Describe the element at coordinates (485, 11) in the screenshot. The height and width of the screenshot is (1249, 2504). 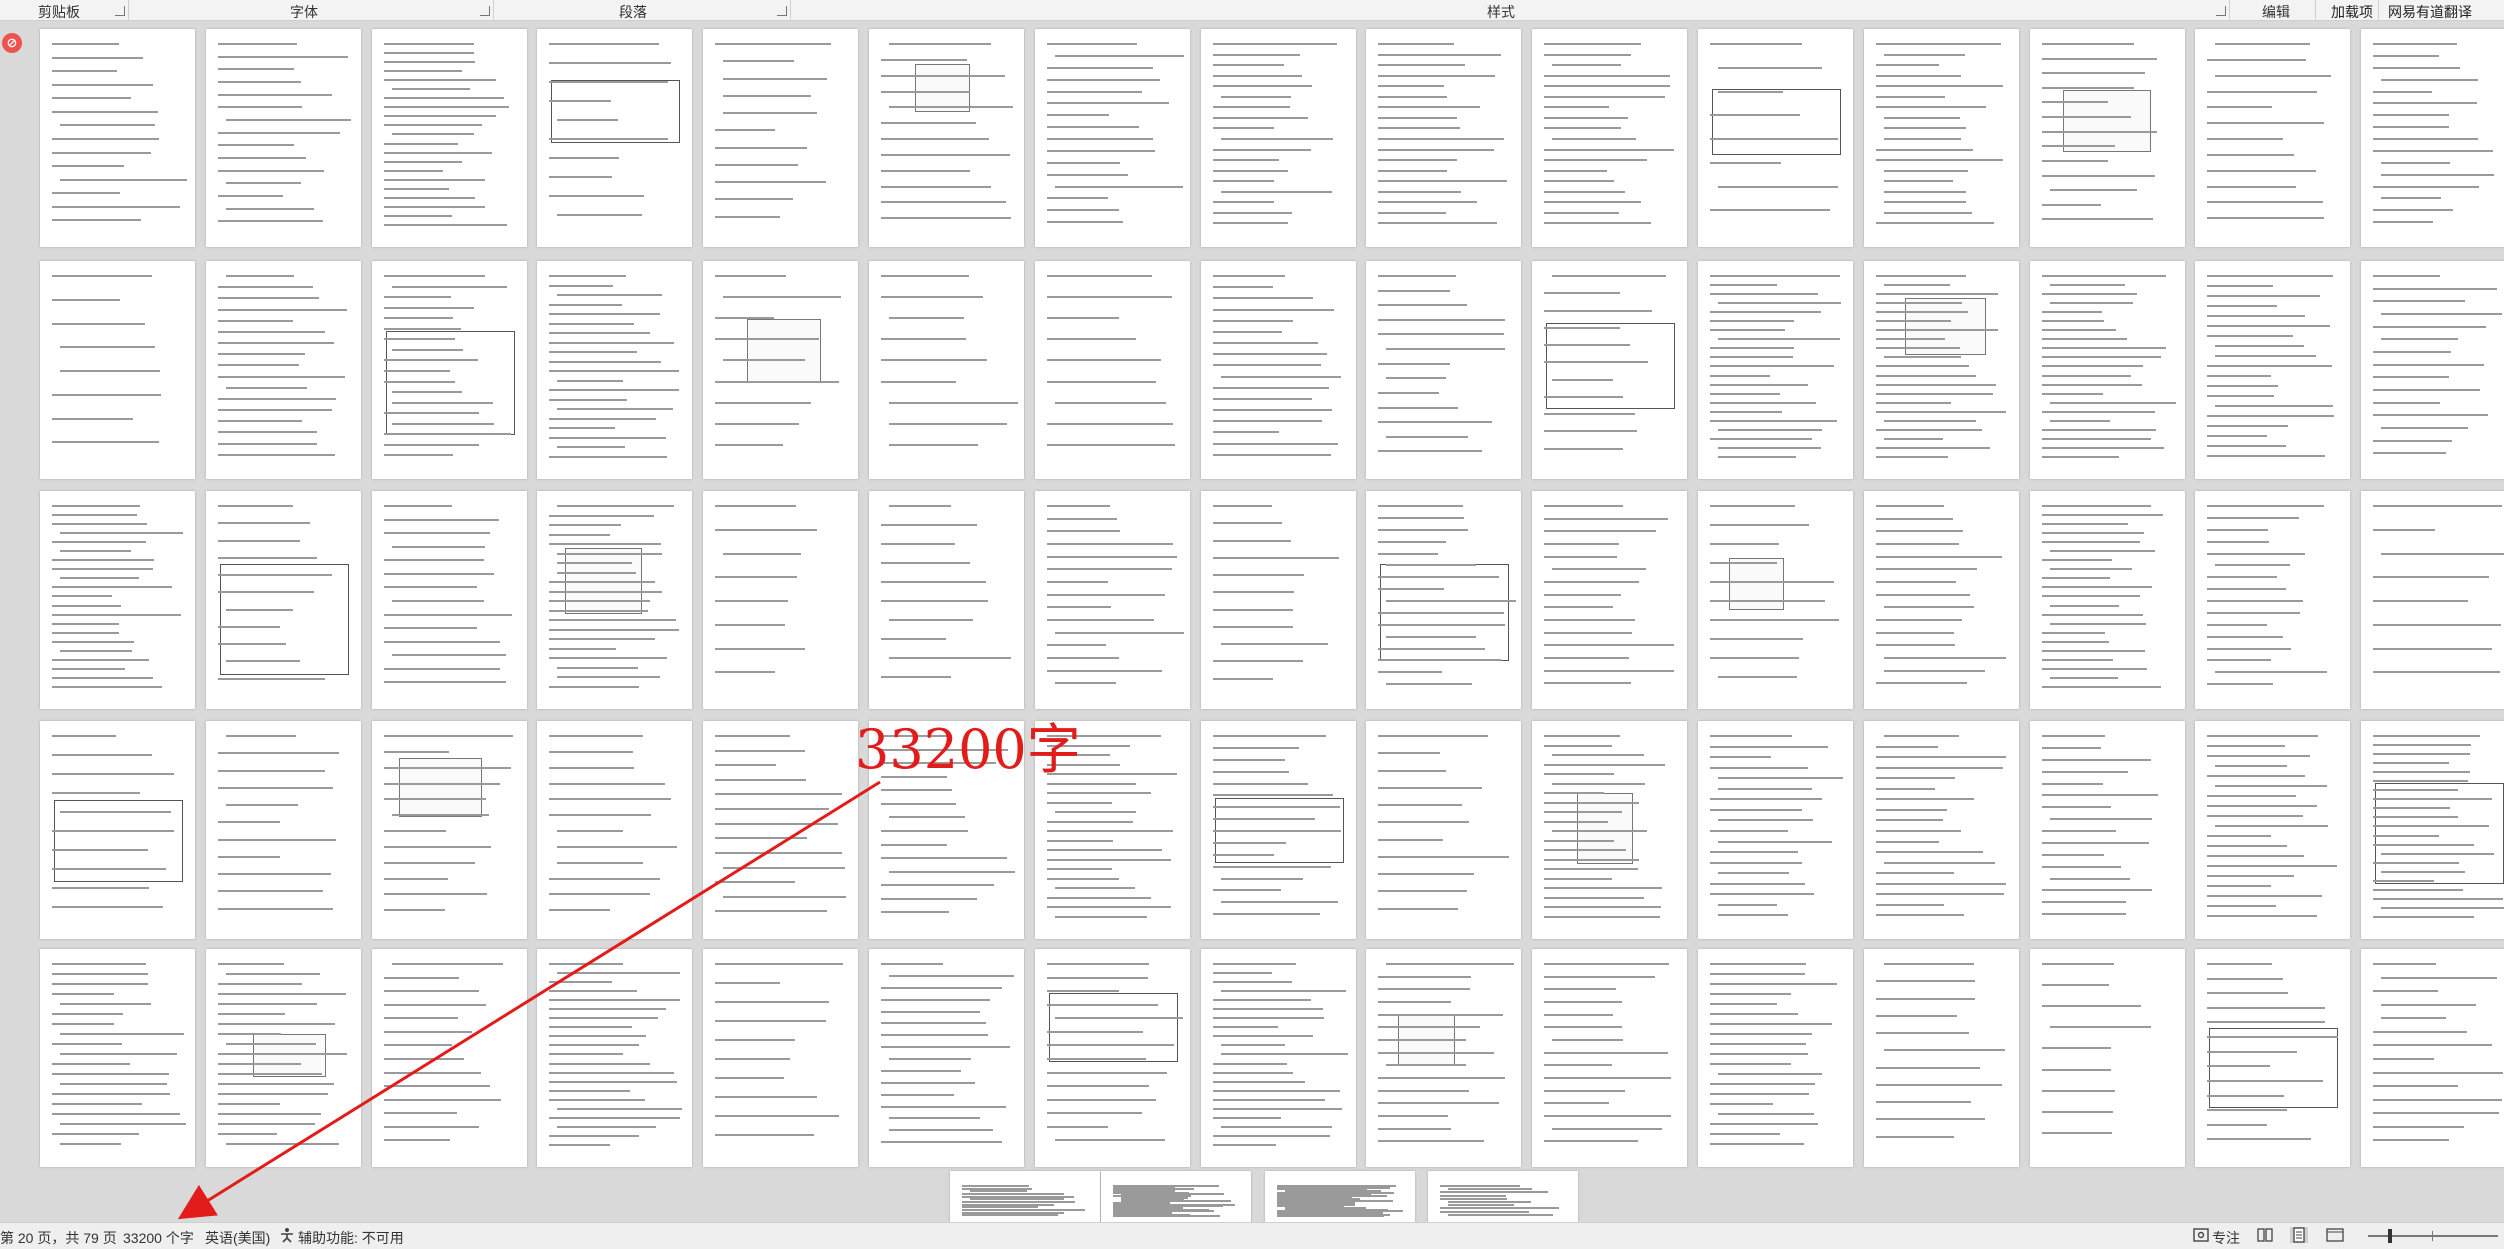
I see `font-launcher-icon` at that location.